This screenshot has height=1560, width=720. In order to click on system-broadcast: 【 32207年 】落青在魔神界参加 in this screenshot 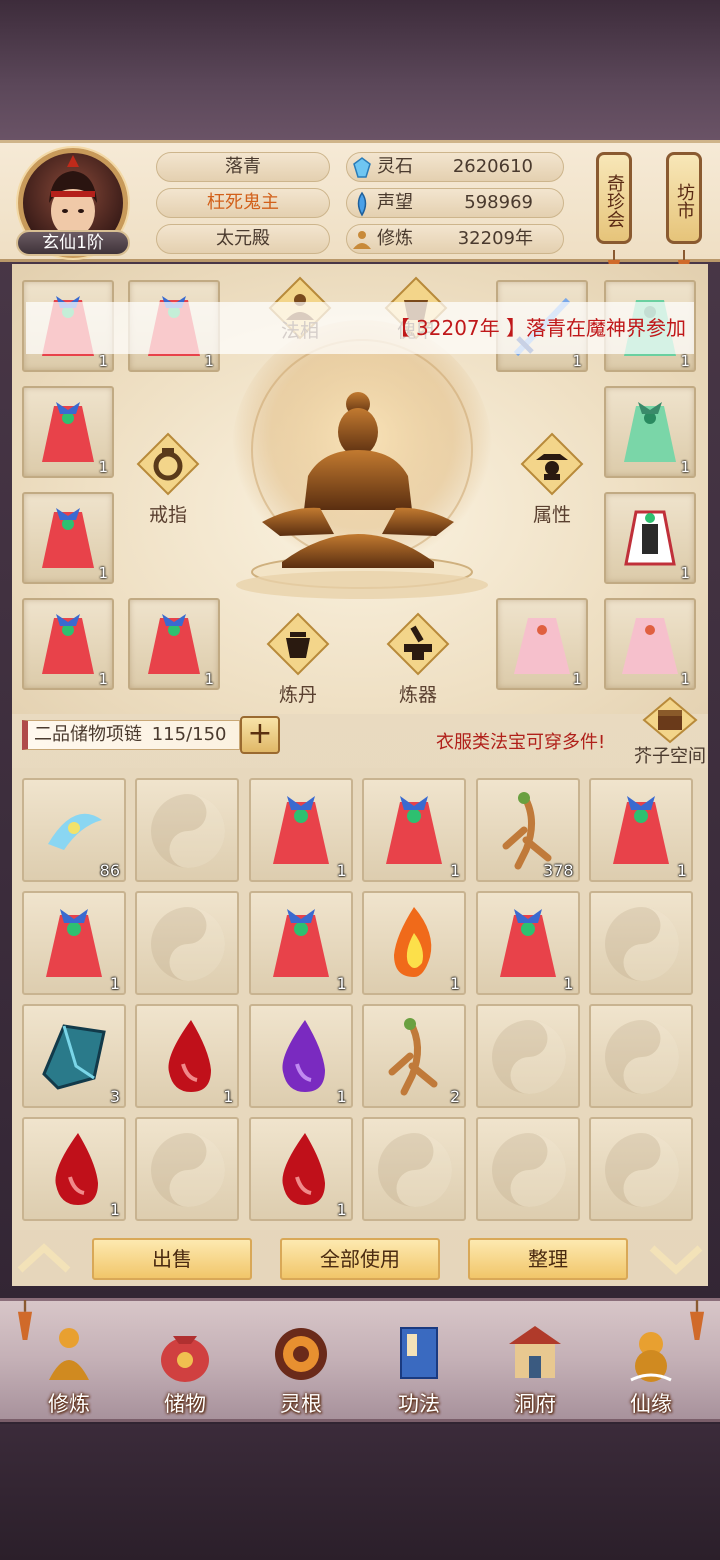, I will do `click(360, 328)`.